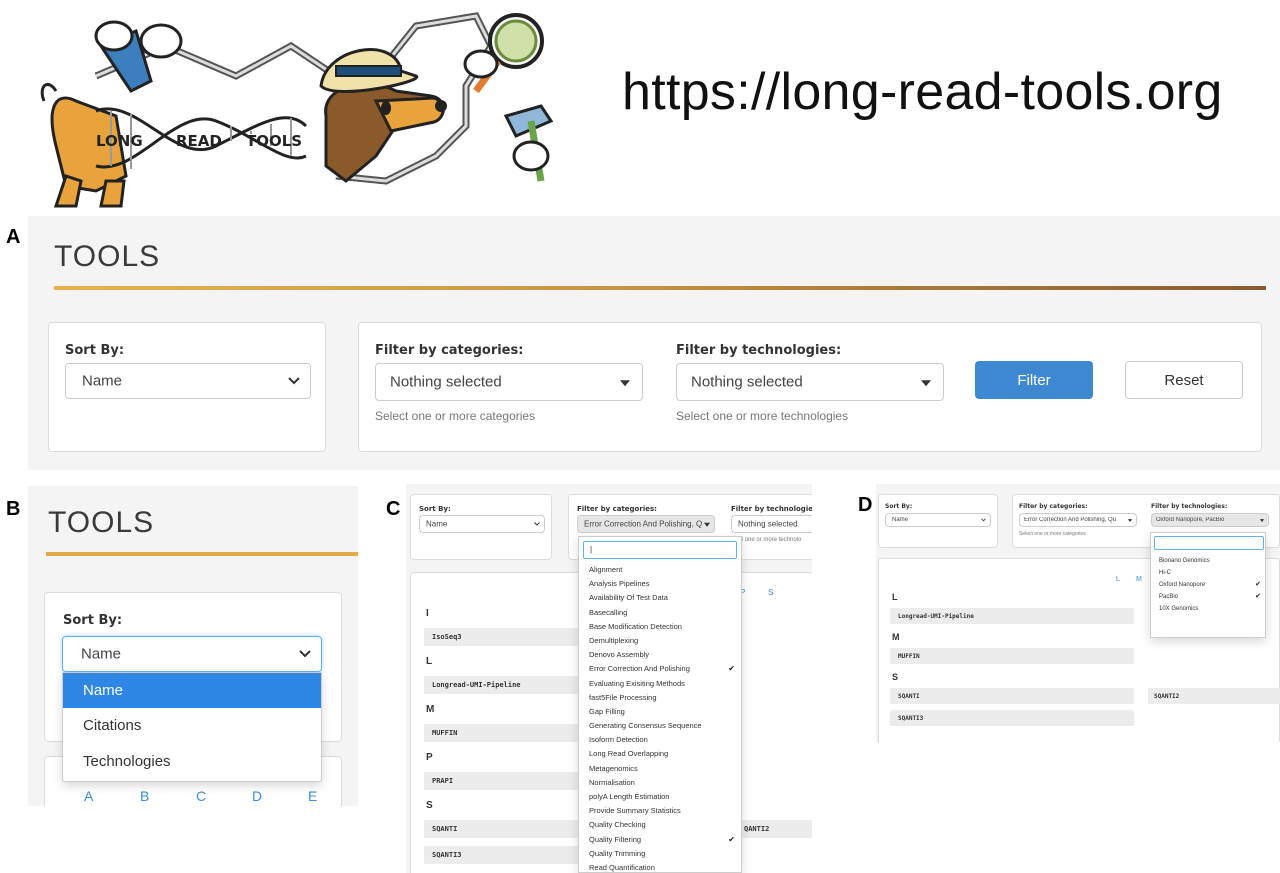  What do you see at coordinates (613, 768) in the screenshot?
I see `category-option-label: Metagenomics` at bounding box center [613, 768].